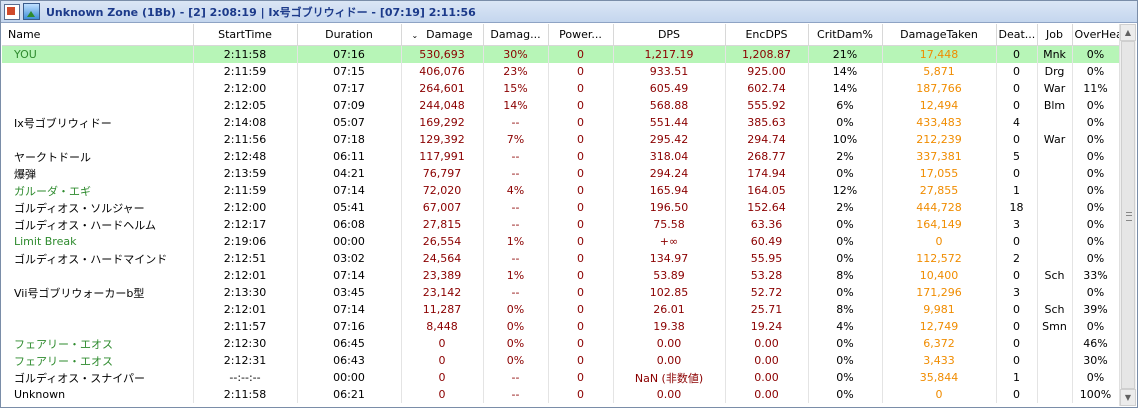 The height and width of the screenshot is (408, 1138). What do you see at coordinates (1055, 35) in the screenshot?
I see `col-header-job: Job` at bounding box center [1055, 35].